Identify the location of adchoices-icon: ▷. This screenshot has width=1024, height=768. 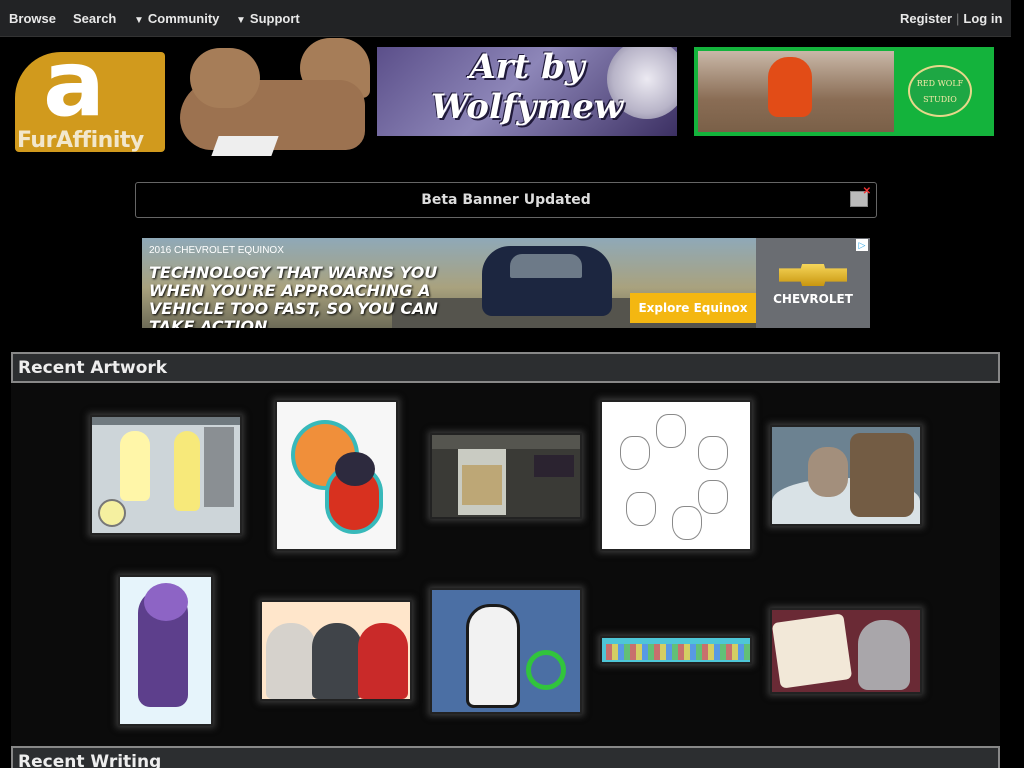
(862, 245).